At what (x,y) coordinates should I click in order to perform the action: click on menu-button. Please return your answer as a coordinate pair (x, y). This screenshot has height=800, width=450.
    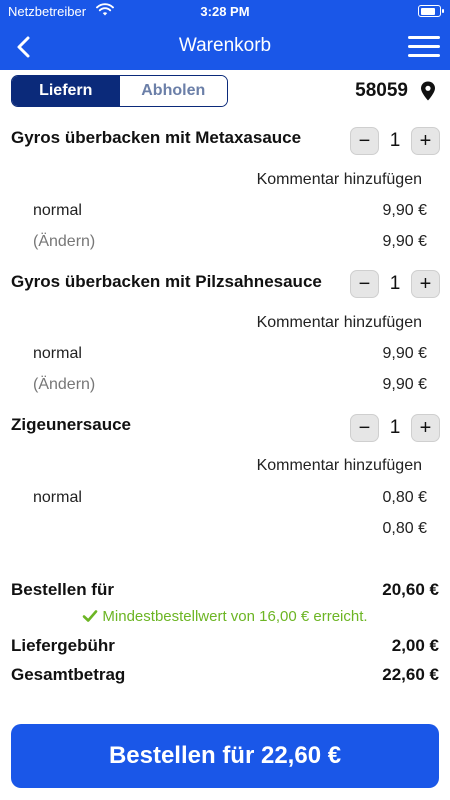
    Looking at the image, I should click on (424, 47).